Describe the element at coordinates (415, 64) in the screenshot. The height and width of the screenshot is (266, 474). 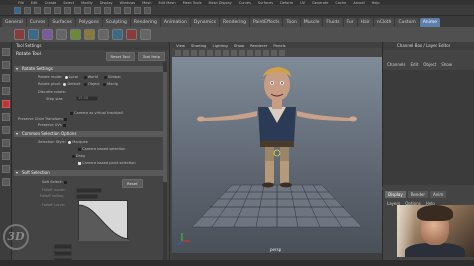
I see `edit-menu: Edit` at that location.